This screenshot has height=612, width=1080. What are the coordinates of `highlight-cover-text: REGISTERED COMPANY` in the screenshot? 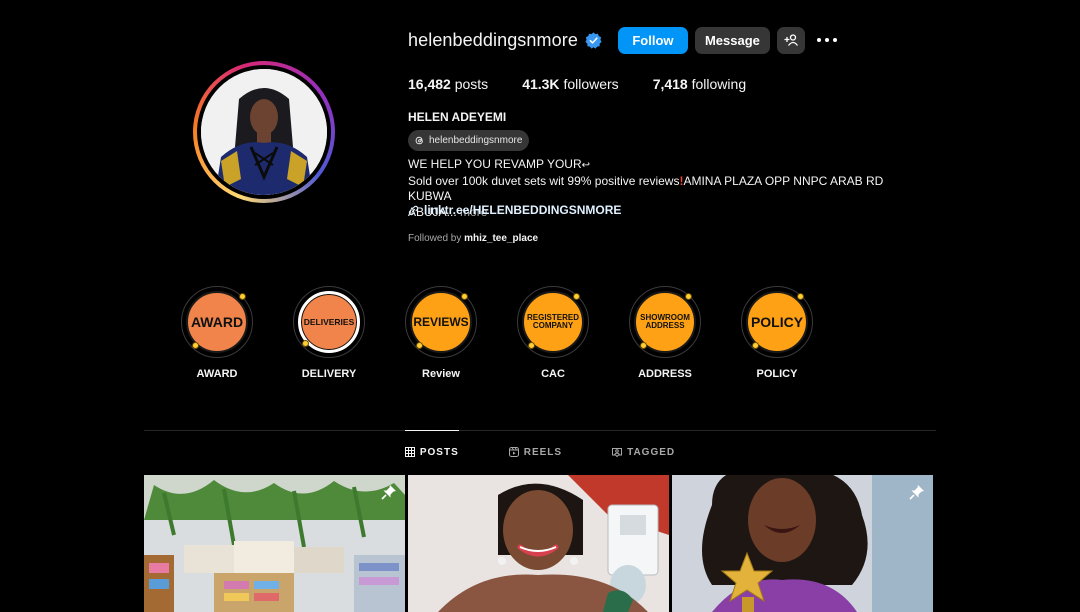 It's located at (553, 321).